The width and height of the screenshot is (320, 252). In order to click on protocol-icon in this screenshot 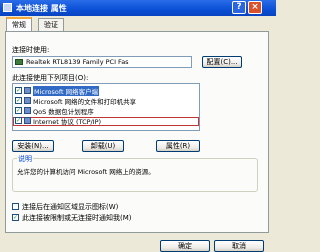, I will do `click(27, 120)`.